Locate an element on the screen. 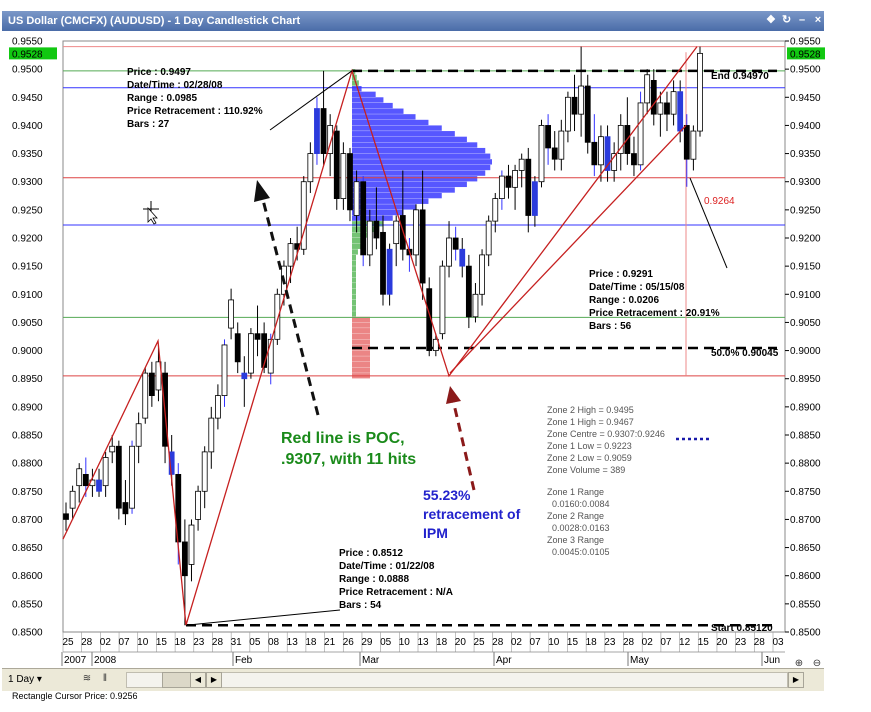 This screenshot has width=871, height=712. y-axis-tick-right: 0.9450 is located at coordinates (805, 98).